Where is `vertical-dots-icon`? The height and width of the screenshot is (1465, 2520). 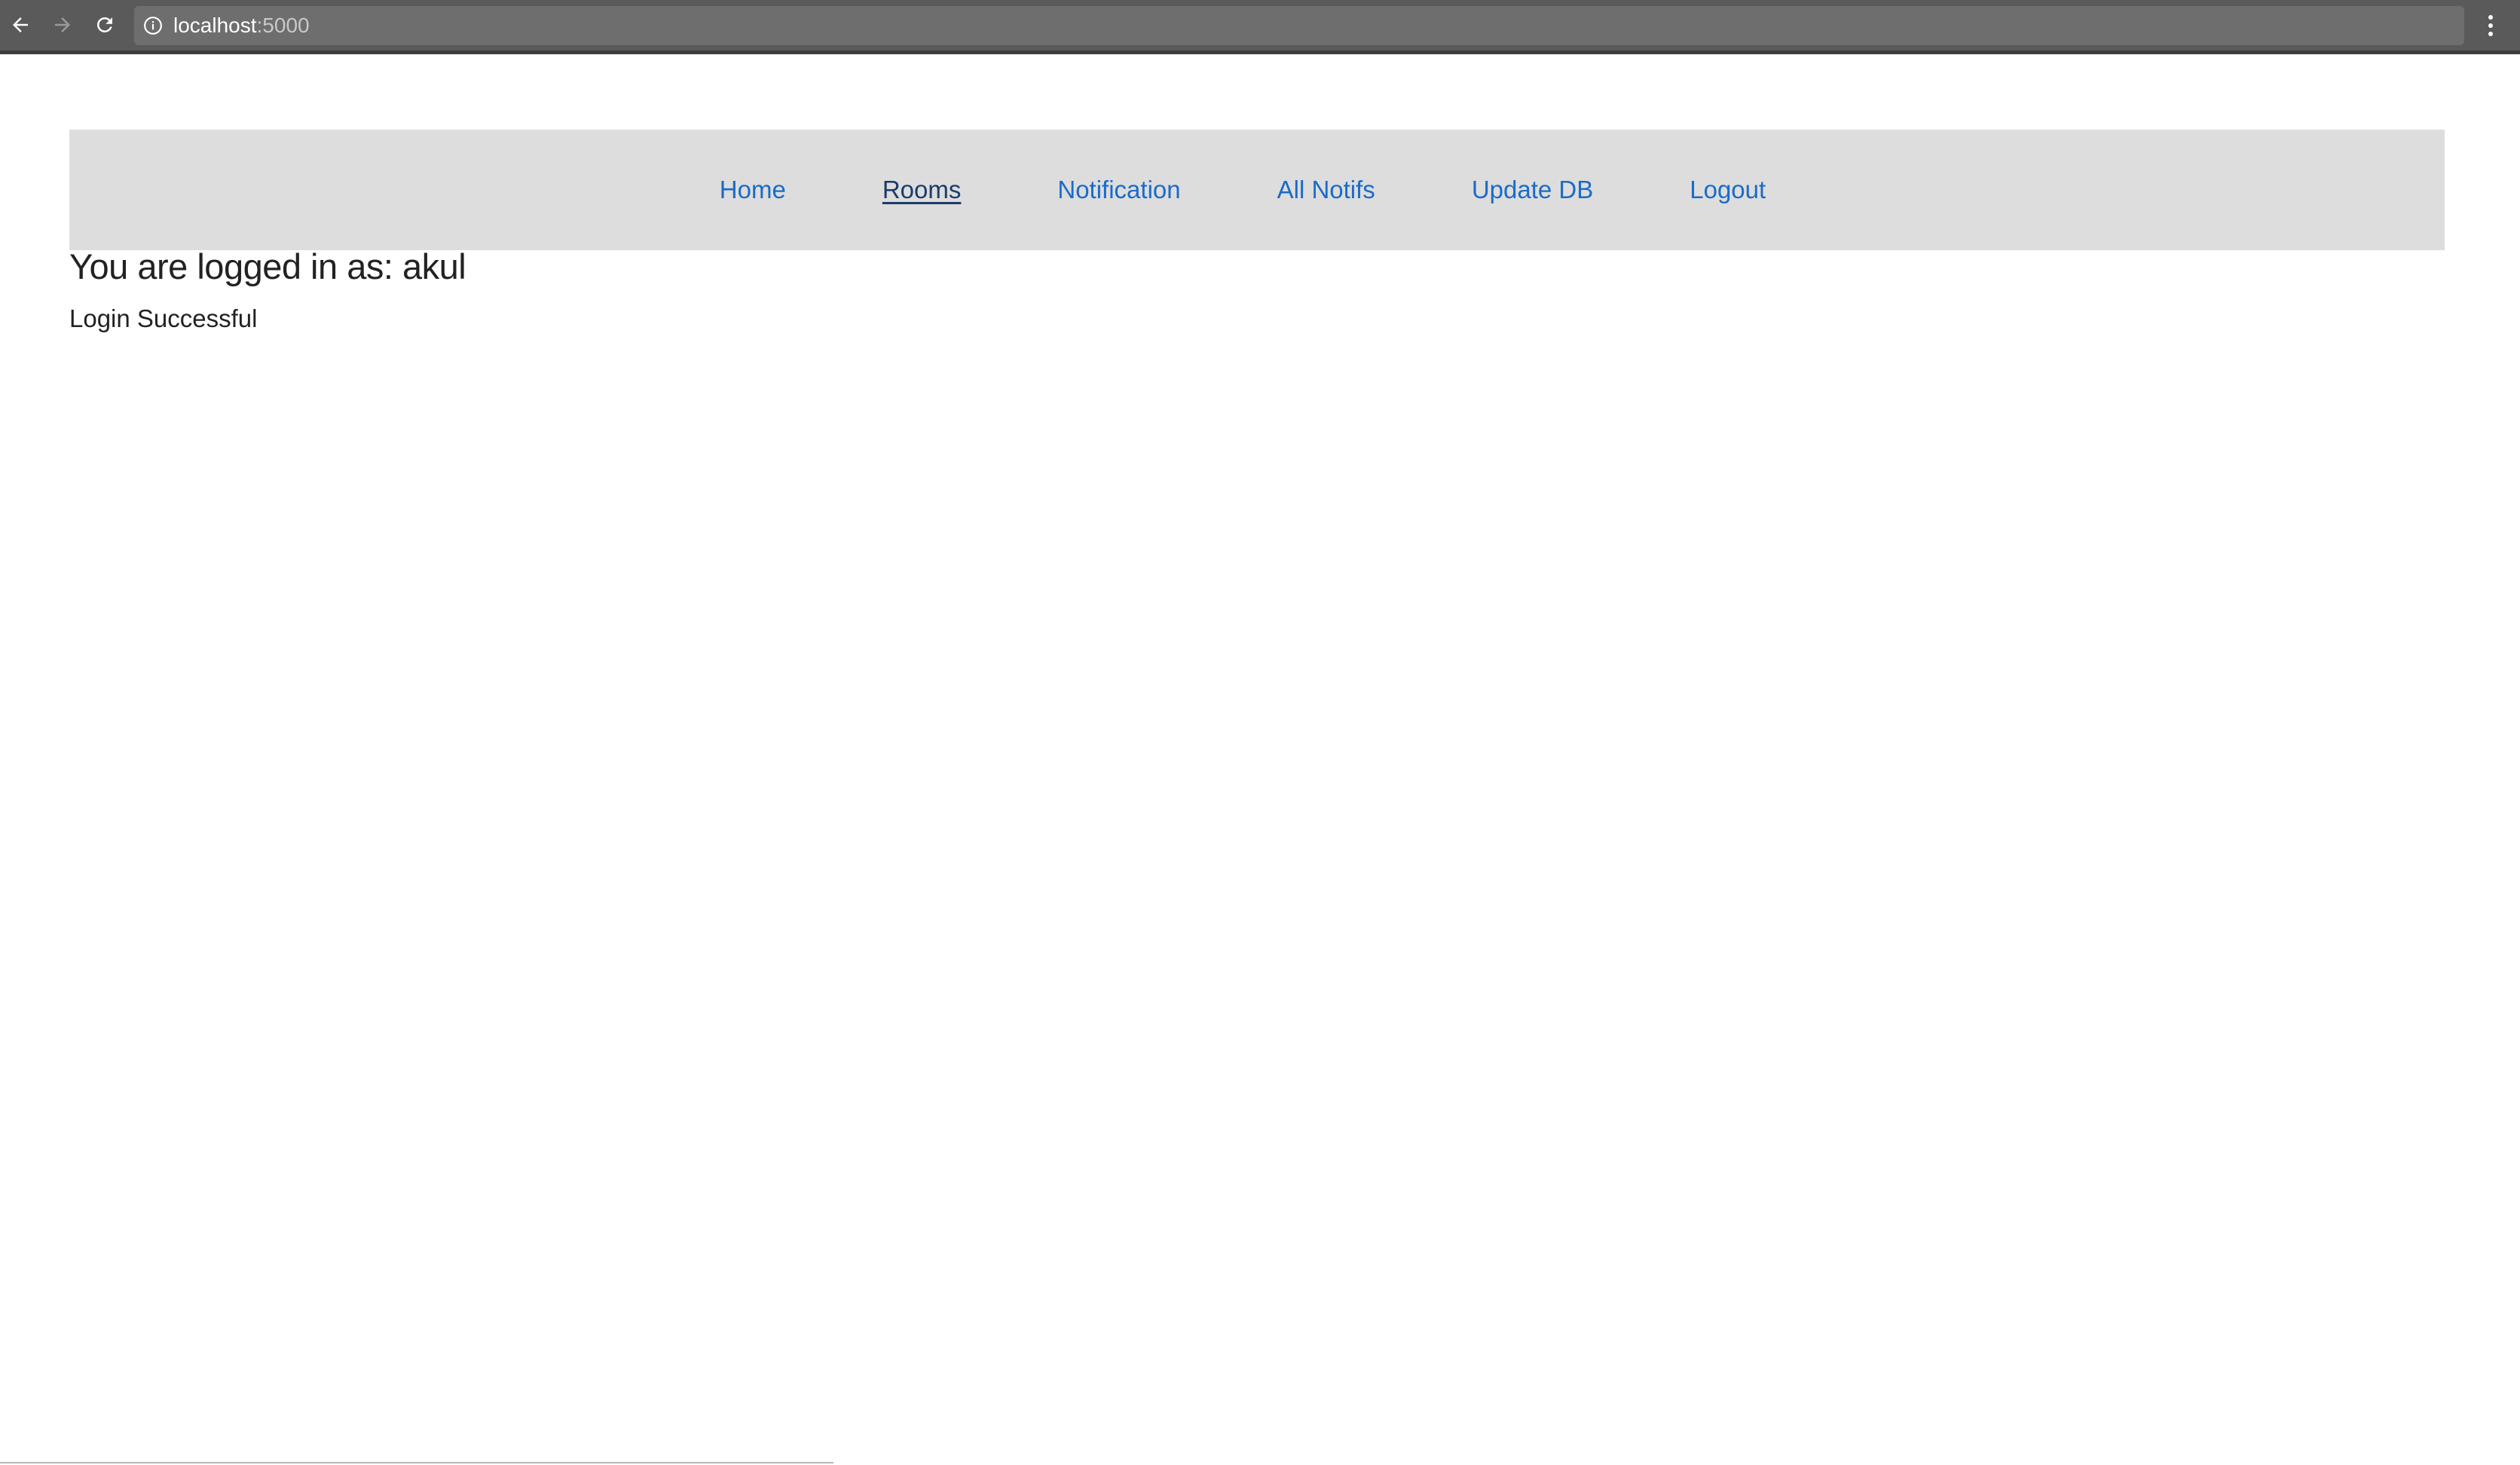 vertical-dots-icon is located at coordinates (2490, 27).